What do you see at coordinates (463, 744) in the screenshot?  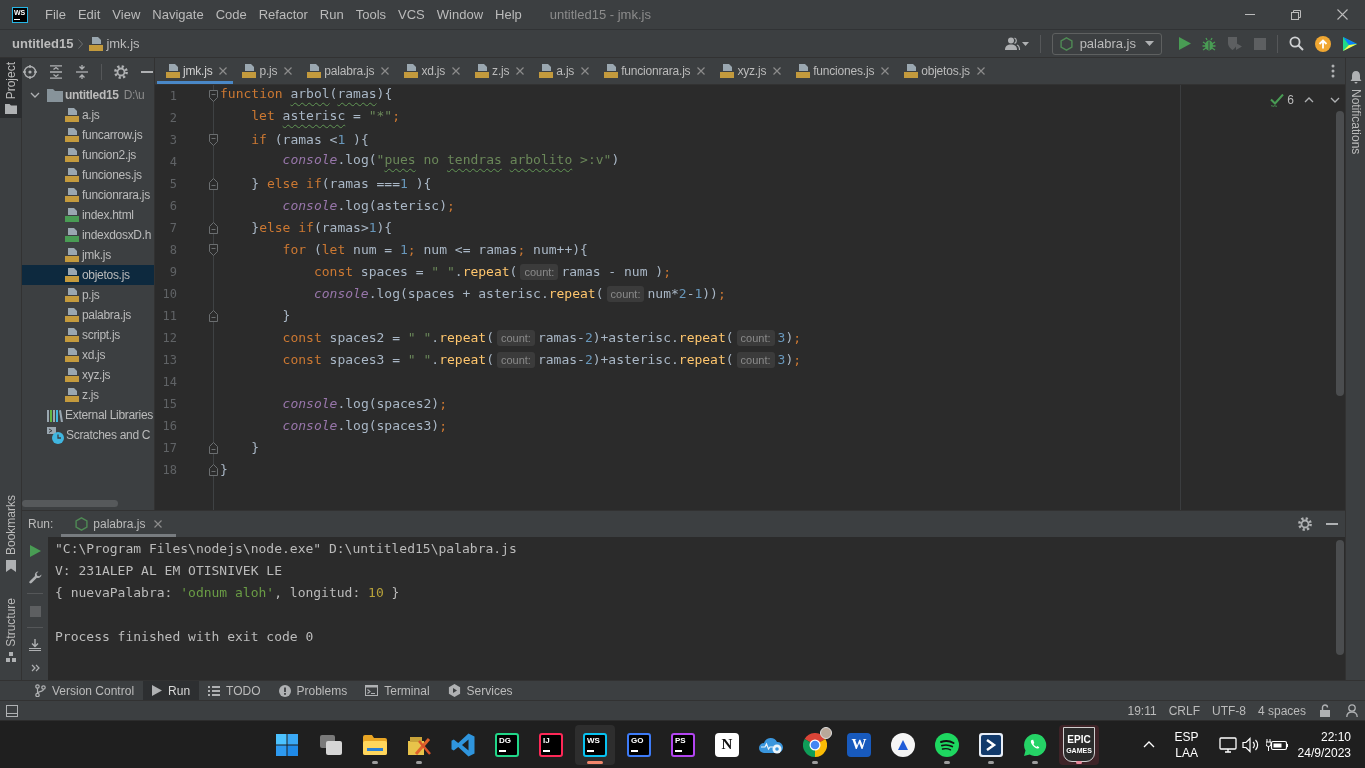 I see `ribbon-logo-icon` at bounding box center [463, 744].